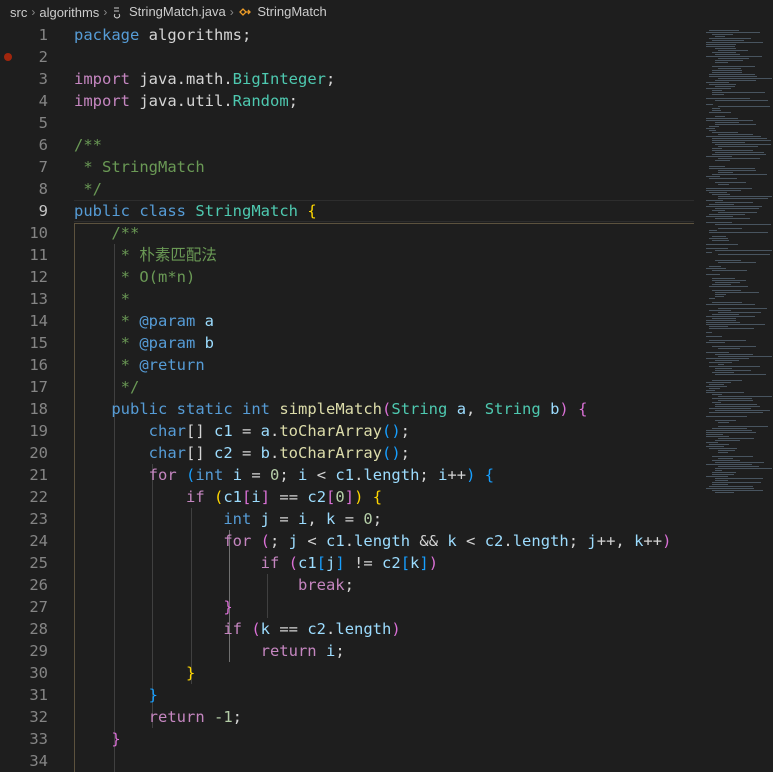 Image resolution: width=773 pixels, height=772 pixels. Describe the element at coordinates (284, 475) in the screenshot. I see `code-text: for (int i = 0; i < c1.length; i++) {` at that location.